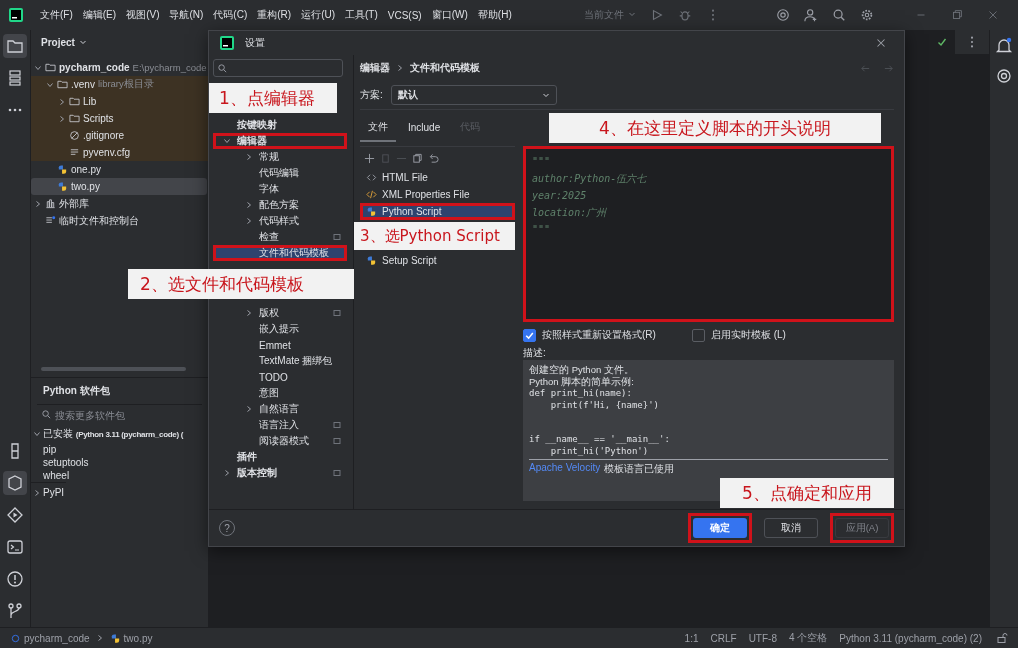 This screenshot has width=1018, height=648. What do you see at coordinates (424, 128) in the screenshot?
I see `tab: Include` at bounding box center [424, 128].